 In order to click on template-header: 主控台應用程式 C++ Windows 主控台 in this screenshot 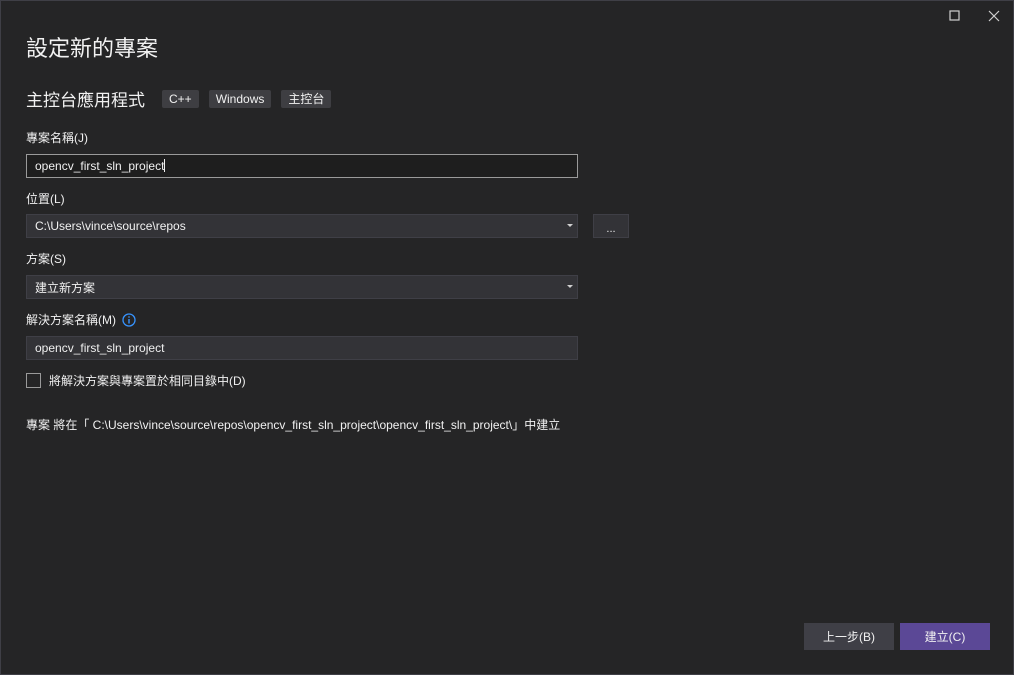, I will do `click(183, 98)`.